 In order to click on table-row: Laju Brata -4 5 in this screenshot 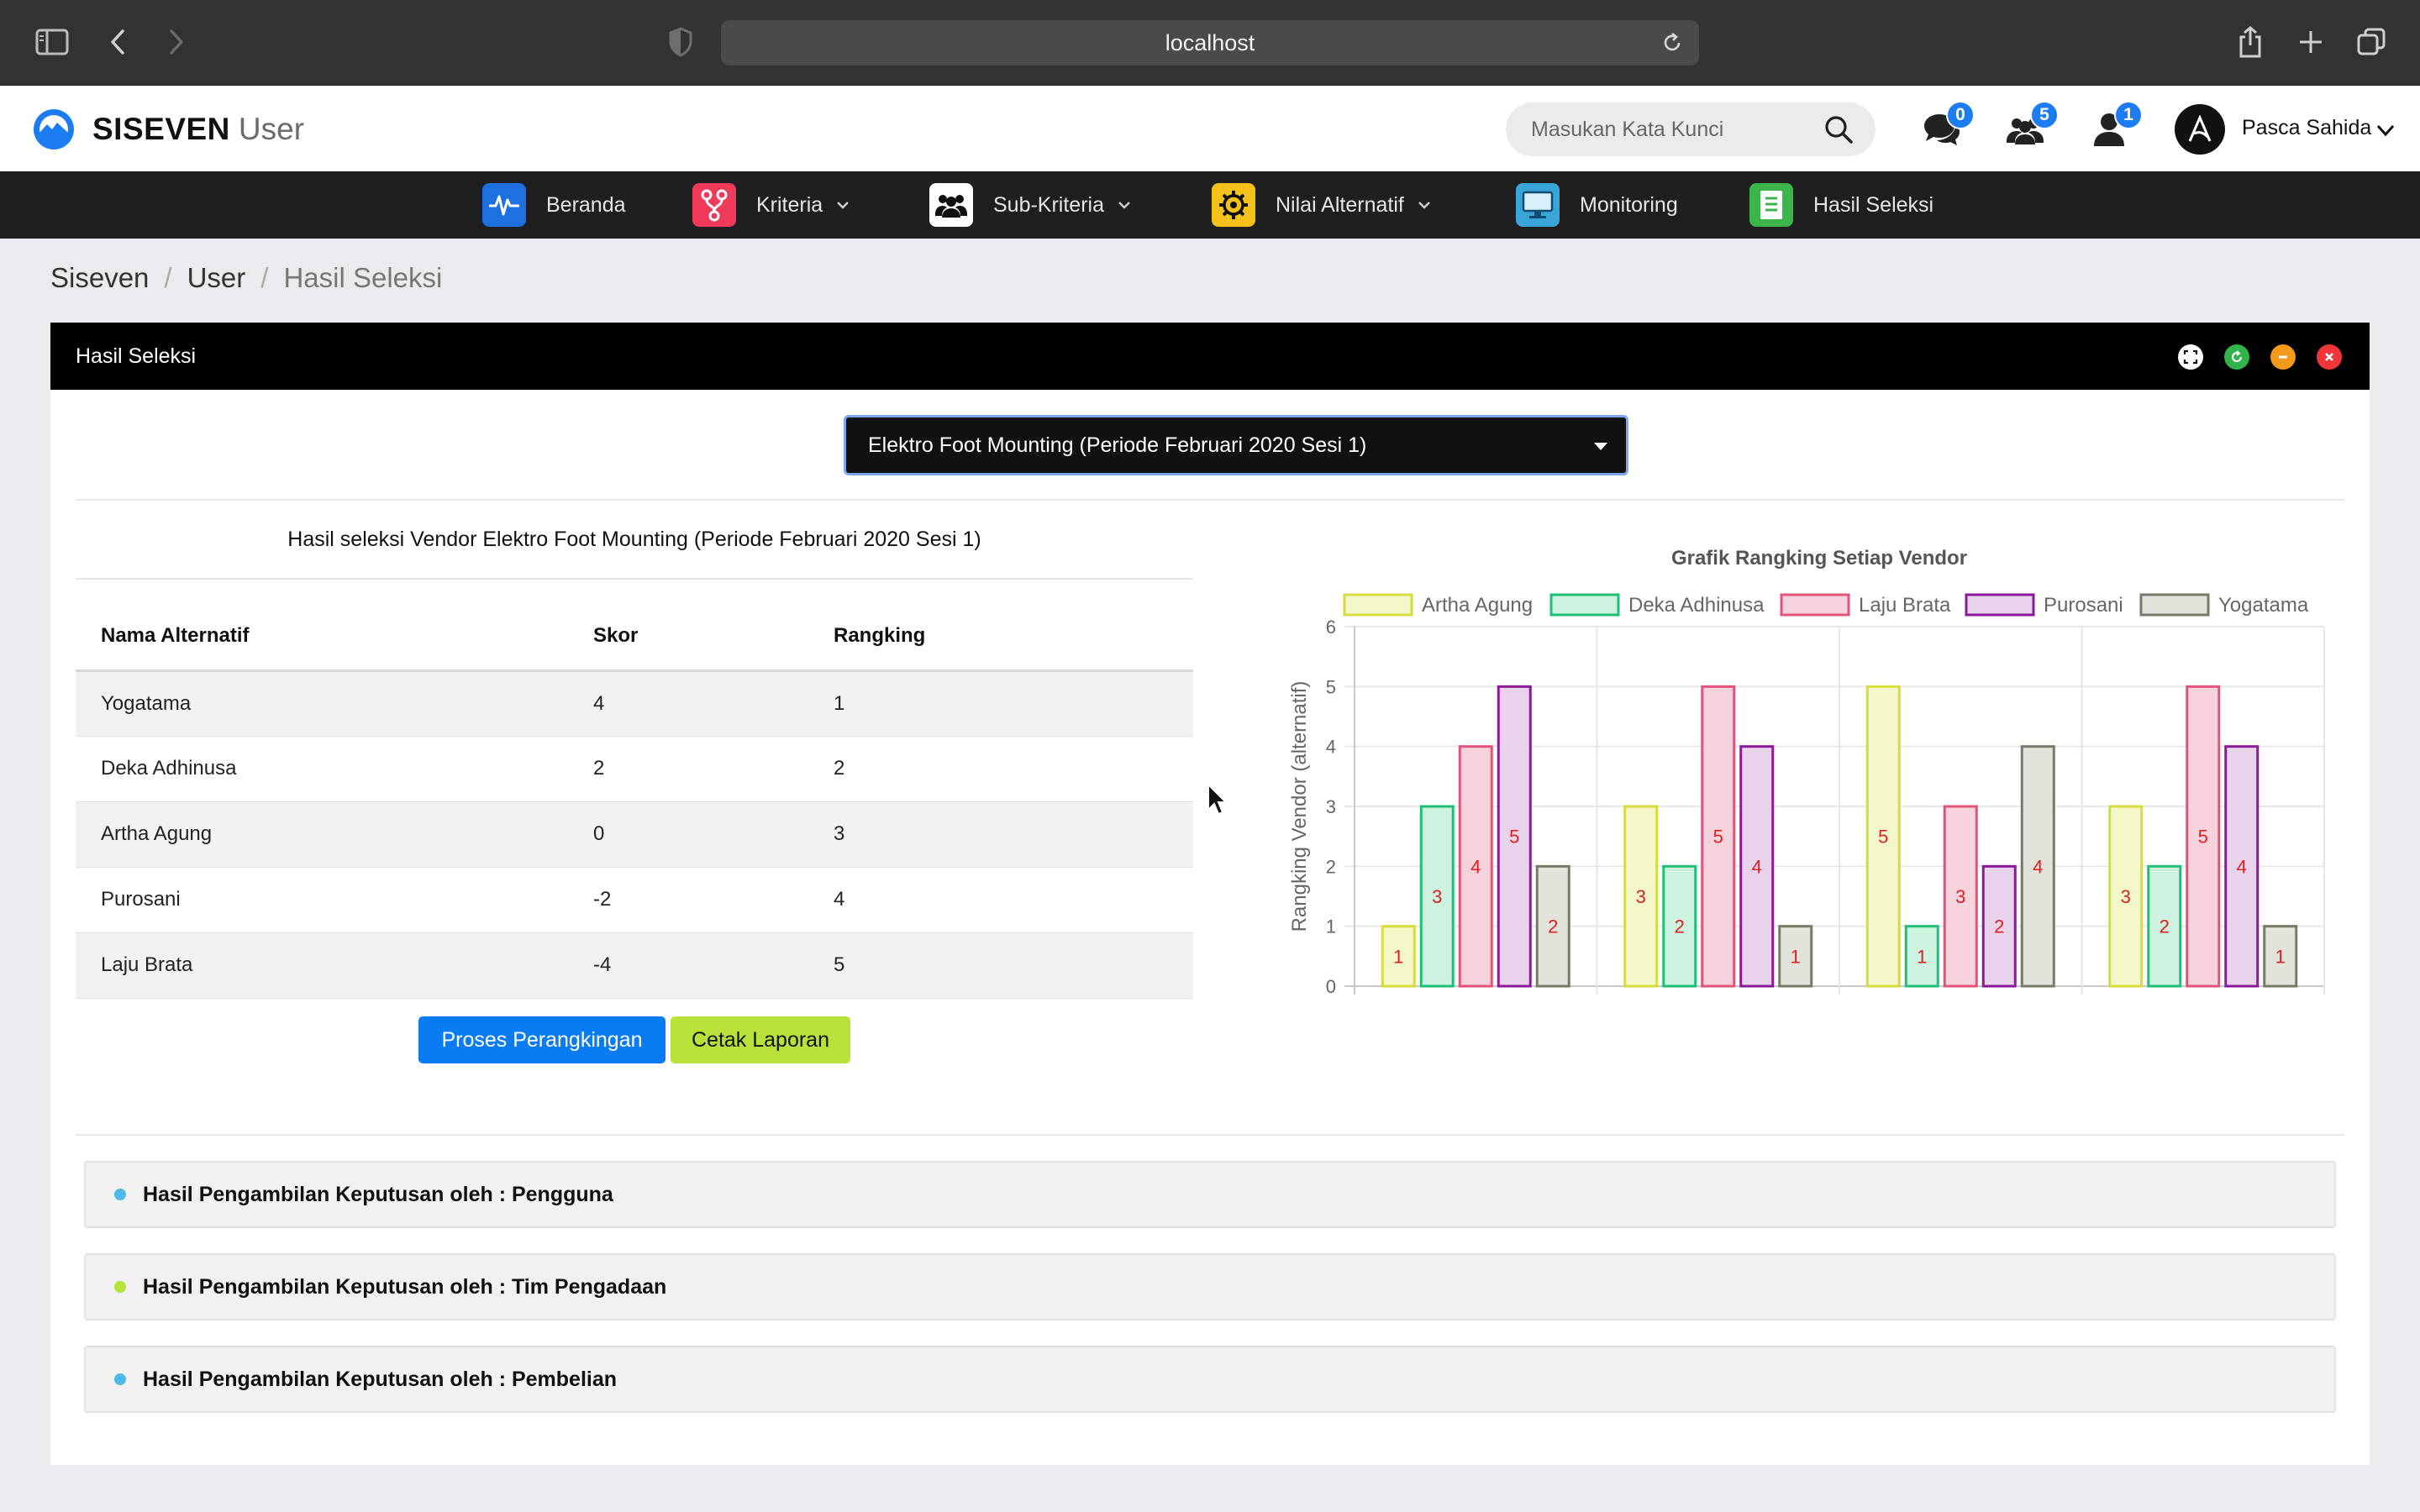, I will do `click(634, 965)`.